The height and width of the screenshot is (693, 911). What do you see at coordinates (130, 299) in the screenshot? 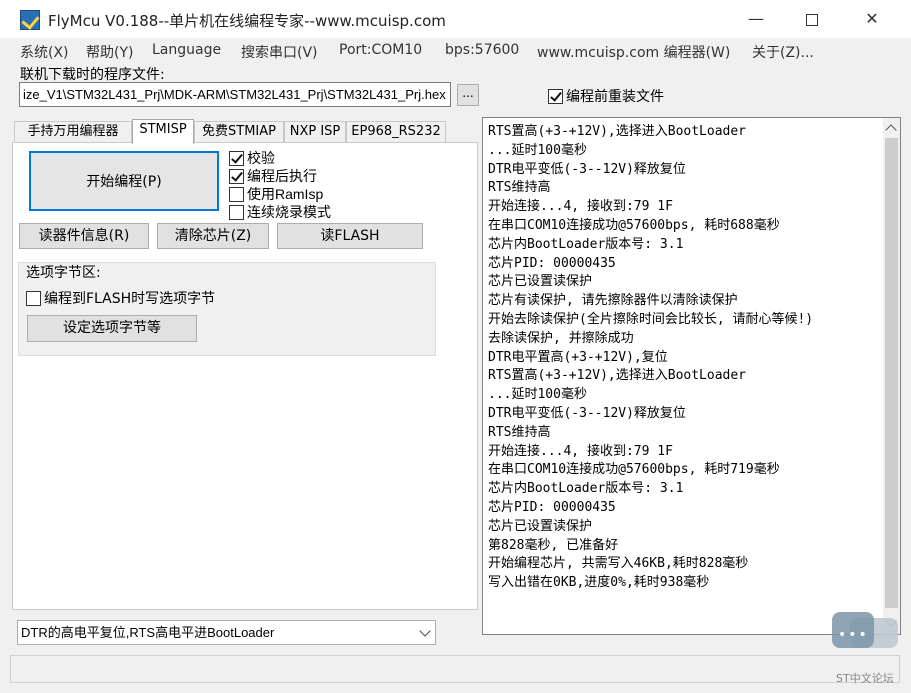
I see `write-option-bytes-label: 编程到FLASH时写选项字节` at bounding box center [130, 299].